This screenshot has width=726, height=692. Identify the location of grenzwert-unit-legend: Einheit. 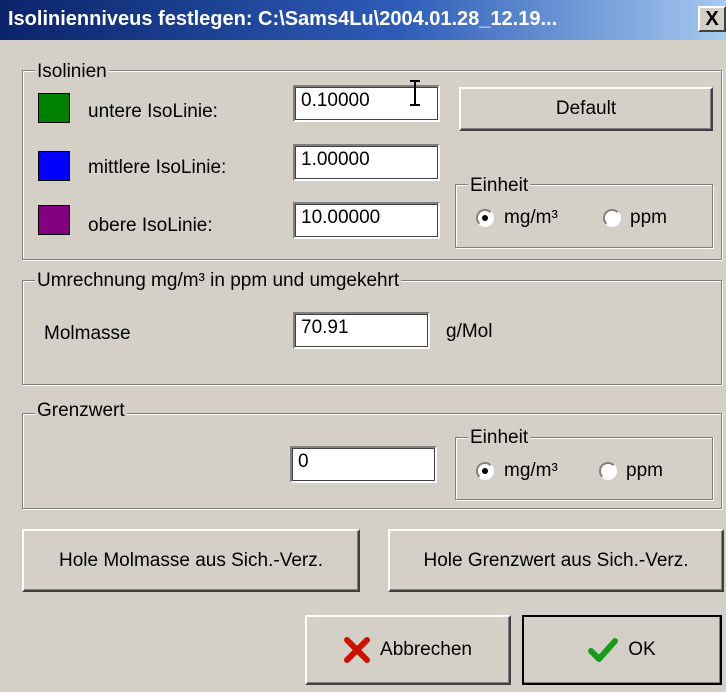
(499, 437).